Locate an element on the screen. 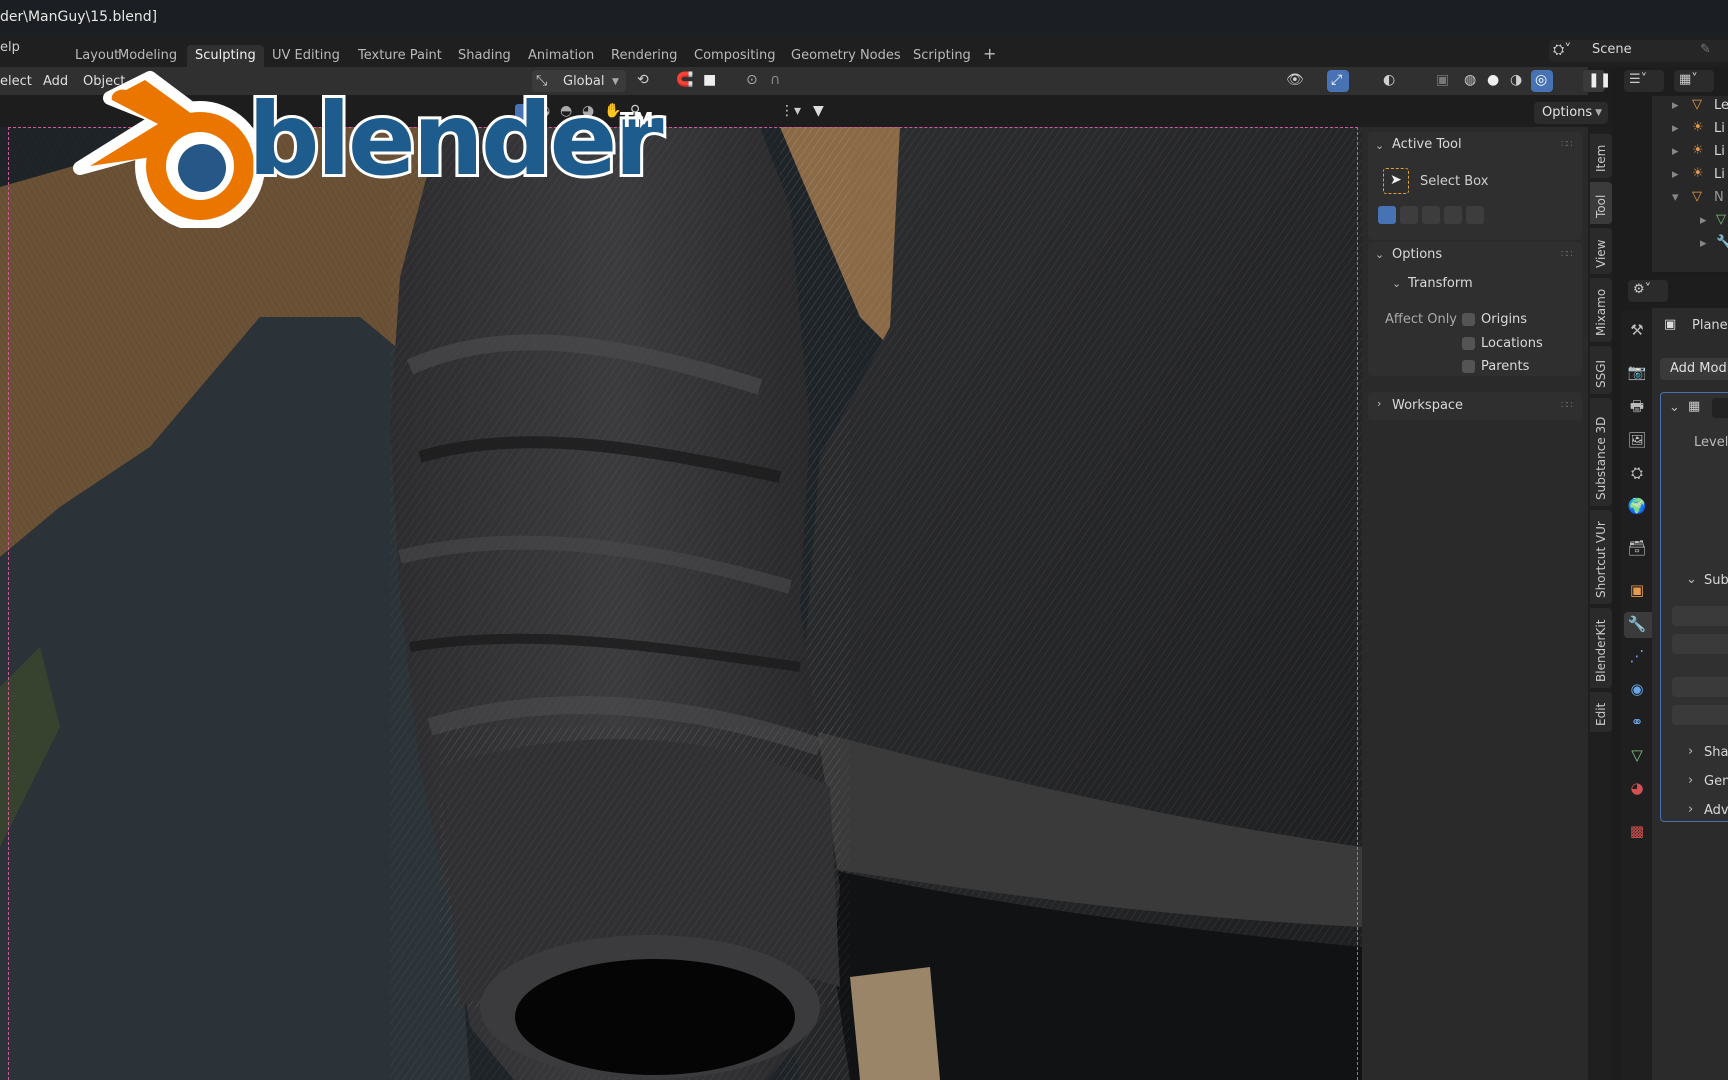 The width and height of the screenshot is (1728, 1080). gizmo-icon: ⤢ is located at coordinates (1336, 80).